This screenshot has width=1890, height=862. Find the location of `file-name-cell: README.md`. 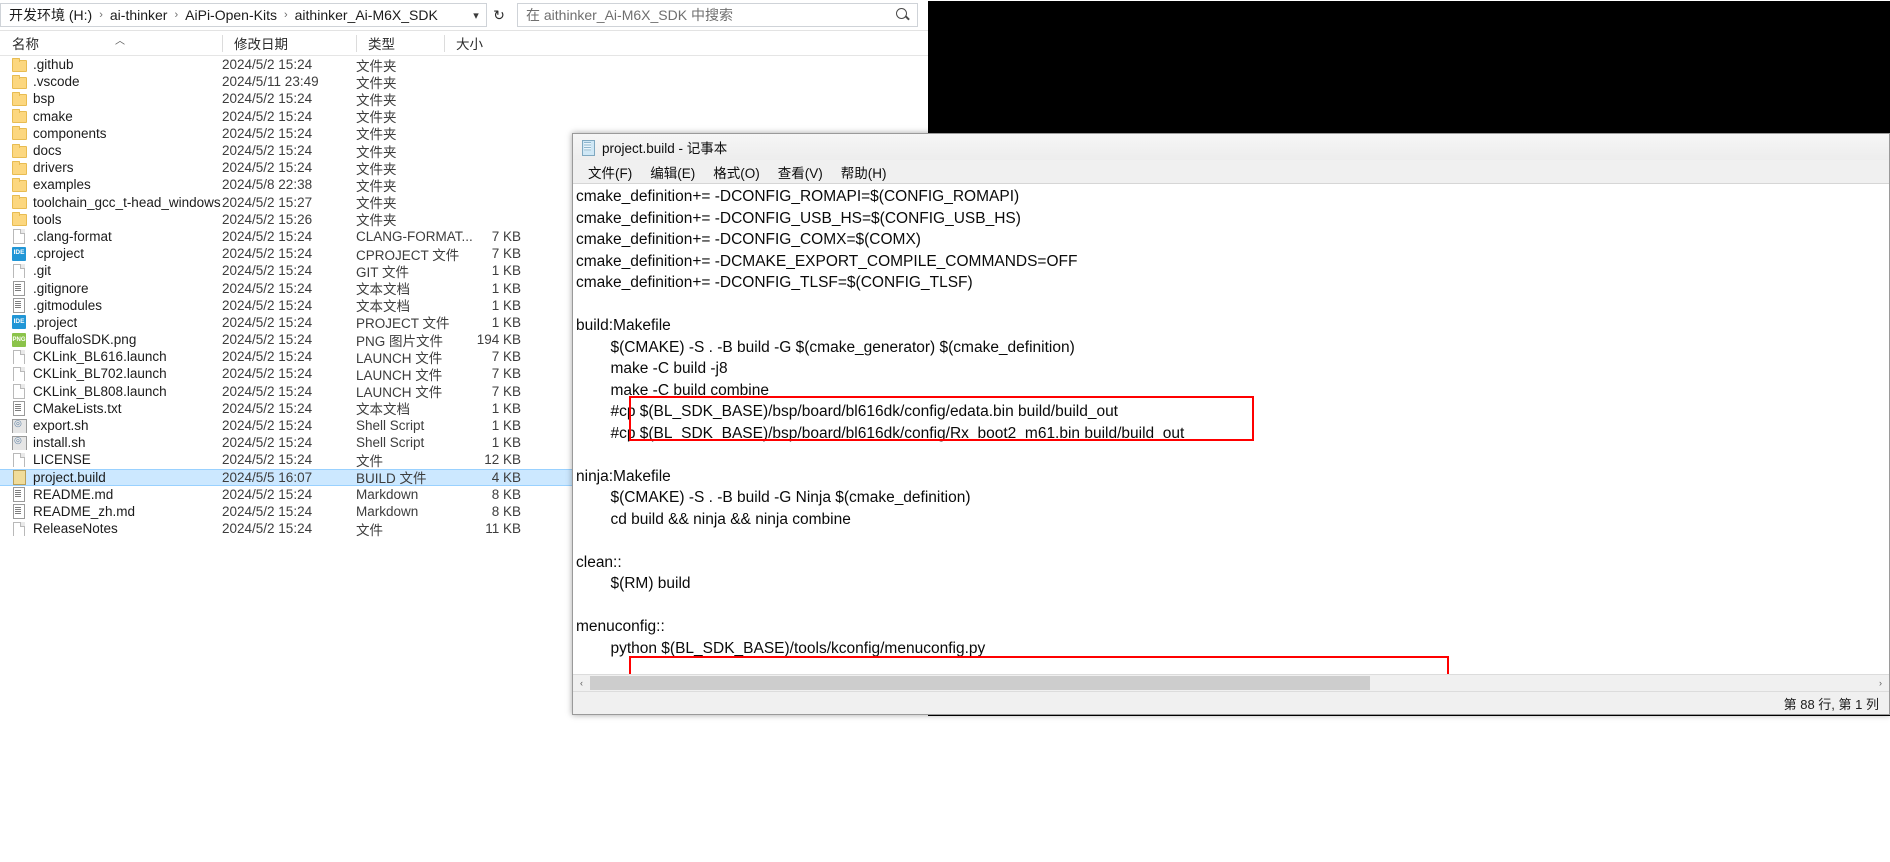

file-name-cell: README.md is located at coordinates (111, 494).